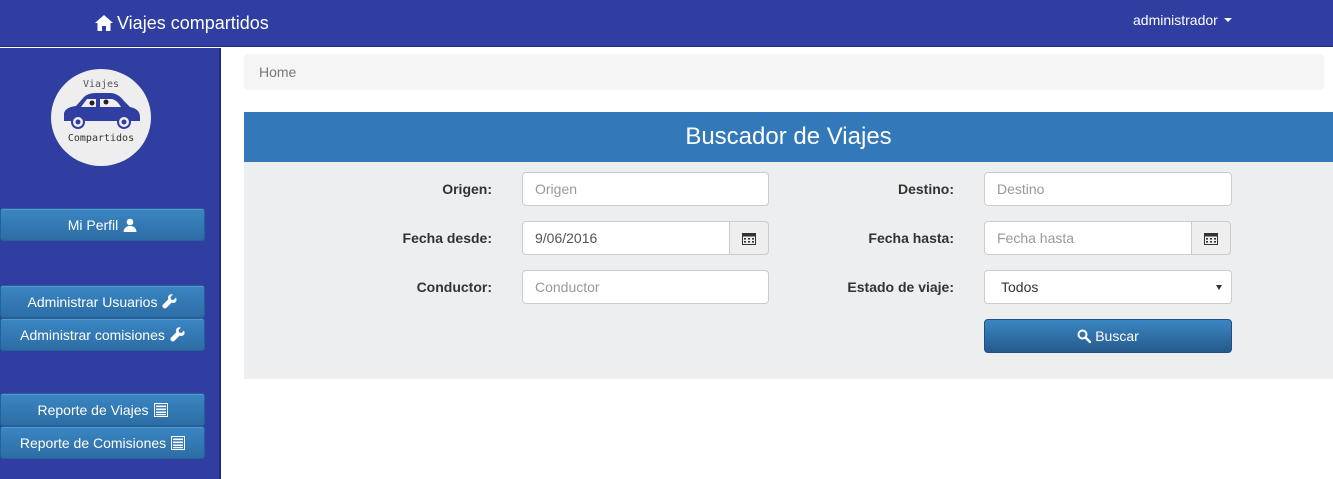  Describe the element at coordinates (454, 287) in the screenshot. I see `conductor-label: Conductor:` at that location.